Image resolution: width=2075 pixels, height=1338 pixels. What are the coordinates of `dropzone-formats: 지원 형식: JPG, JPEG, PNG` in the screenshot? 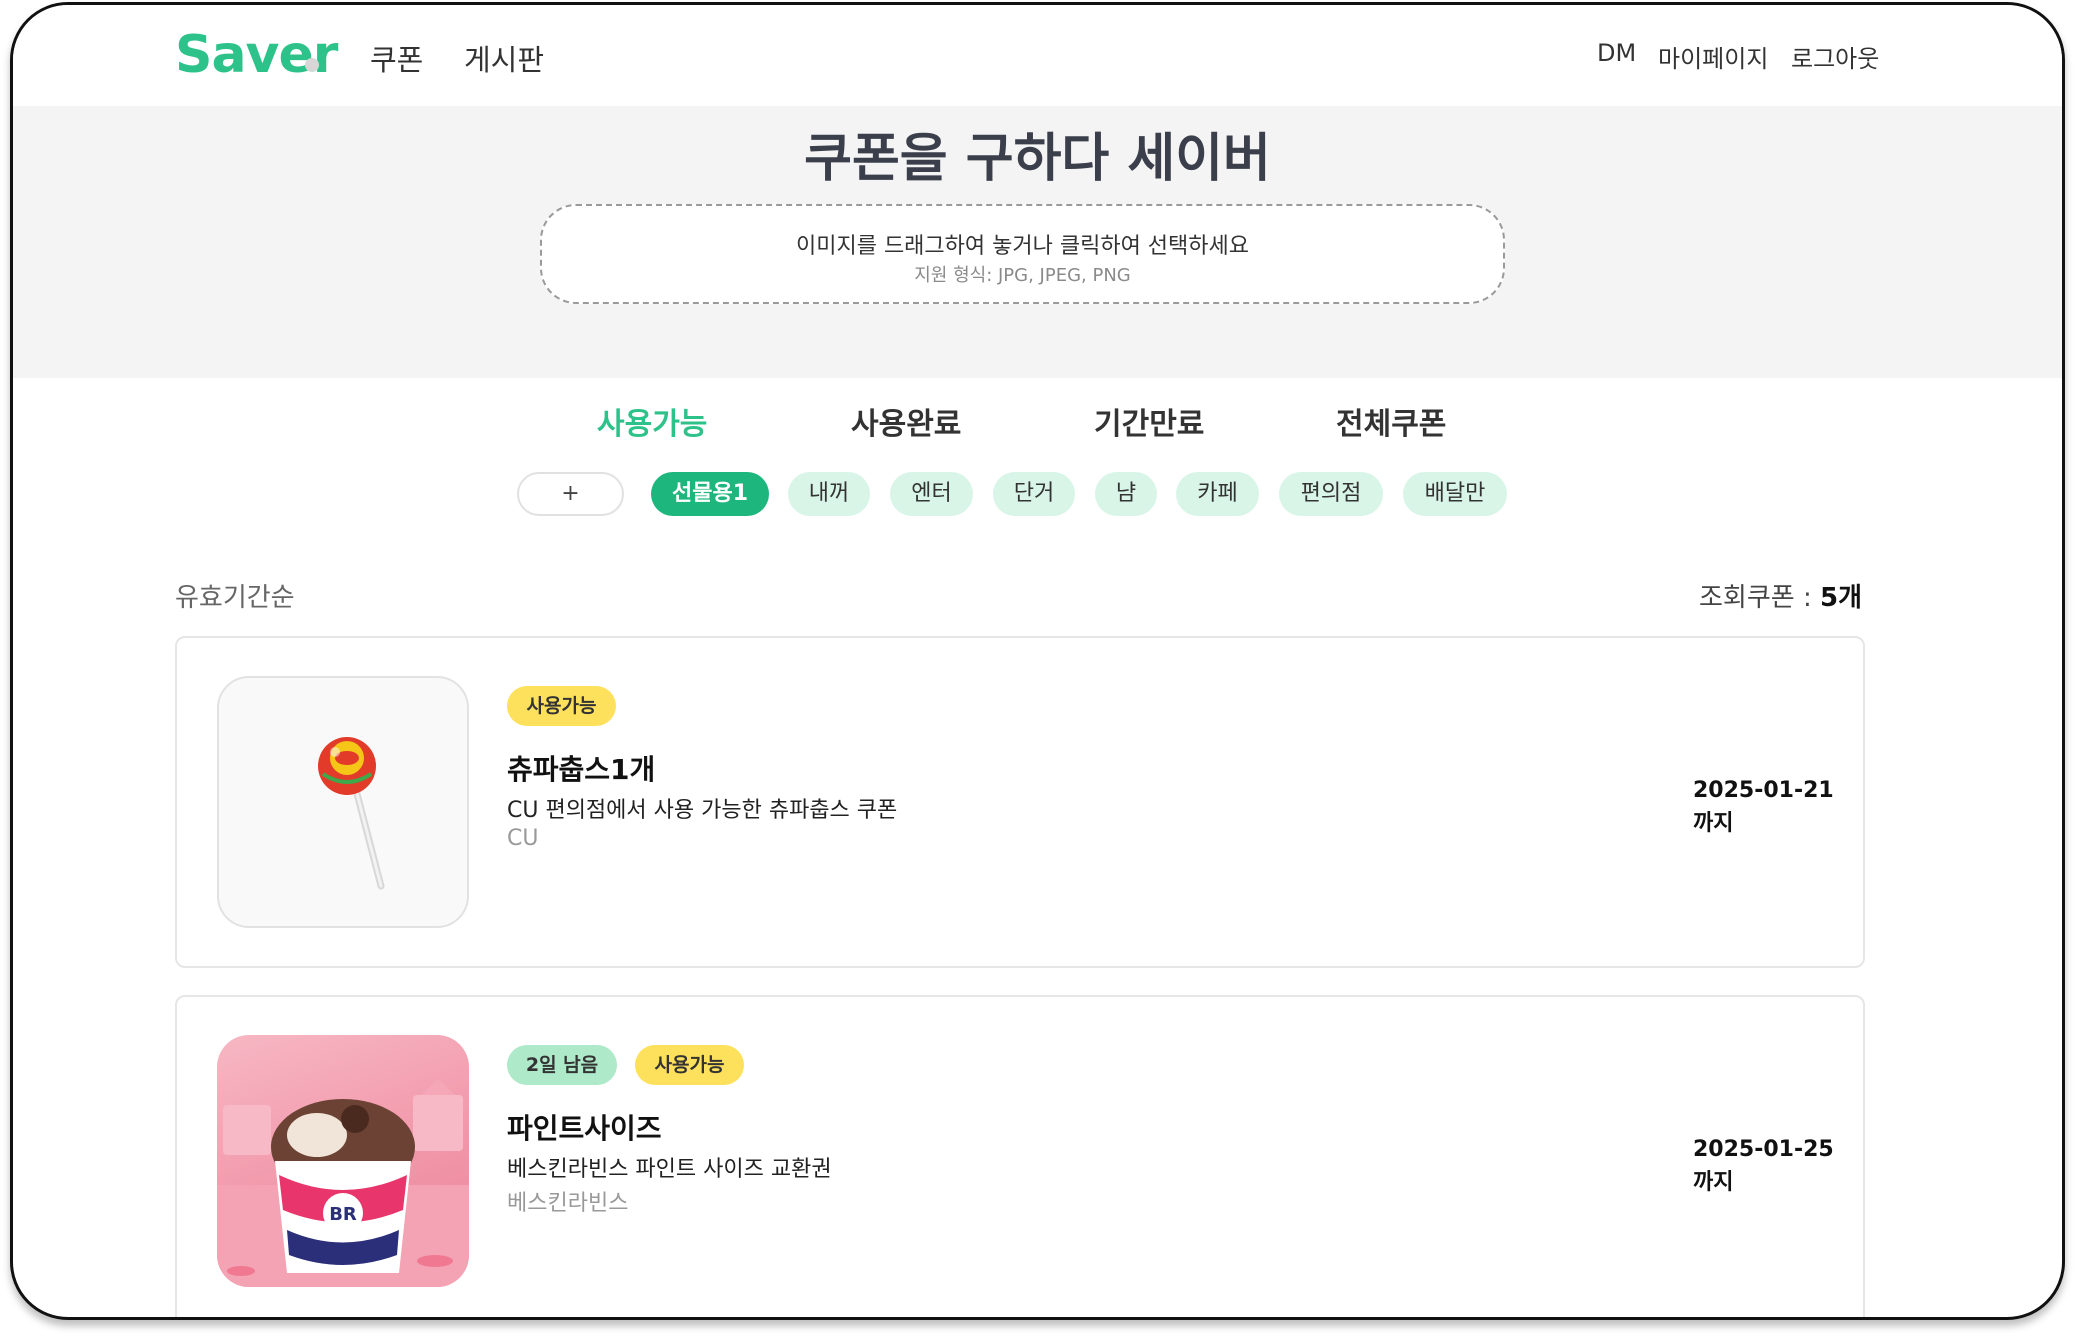 It's located at (1022, 275).